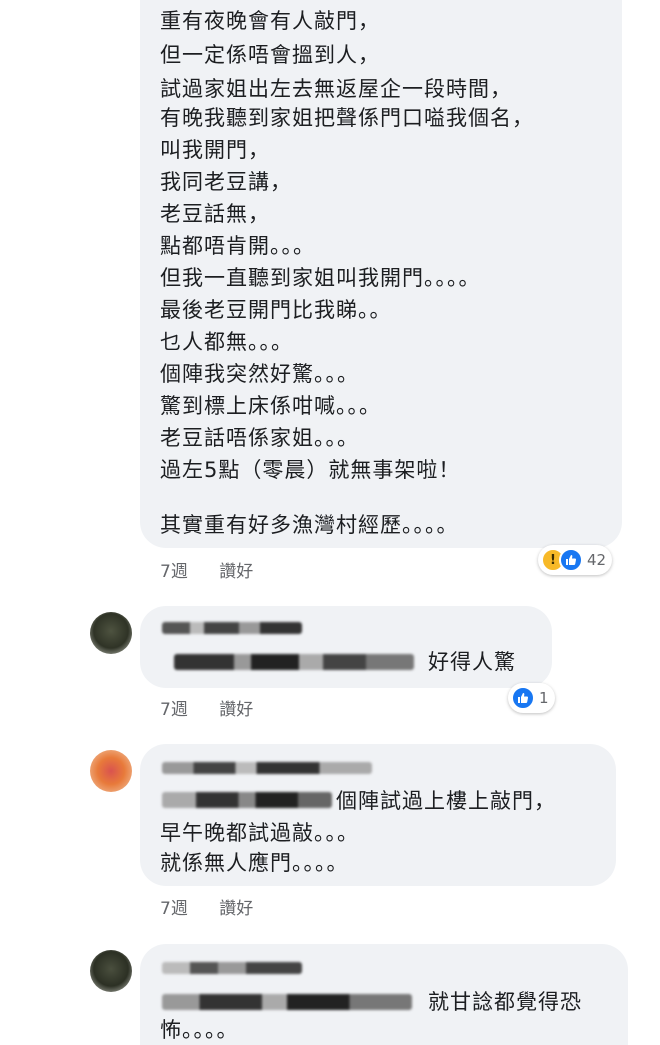 This screenshot has width=660, height=1045. What do you see at coordinates (206, 906) in the screenshot?
I see `comment-3-meta: 7週 讚好` at bounding box center [206, 906].